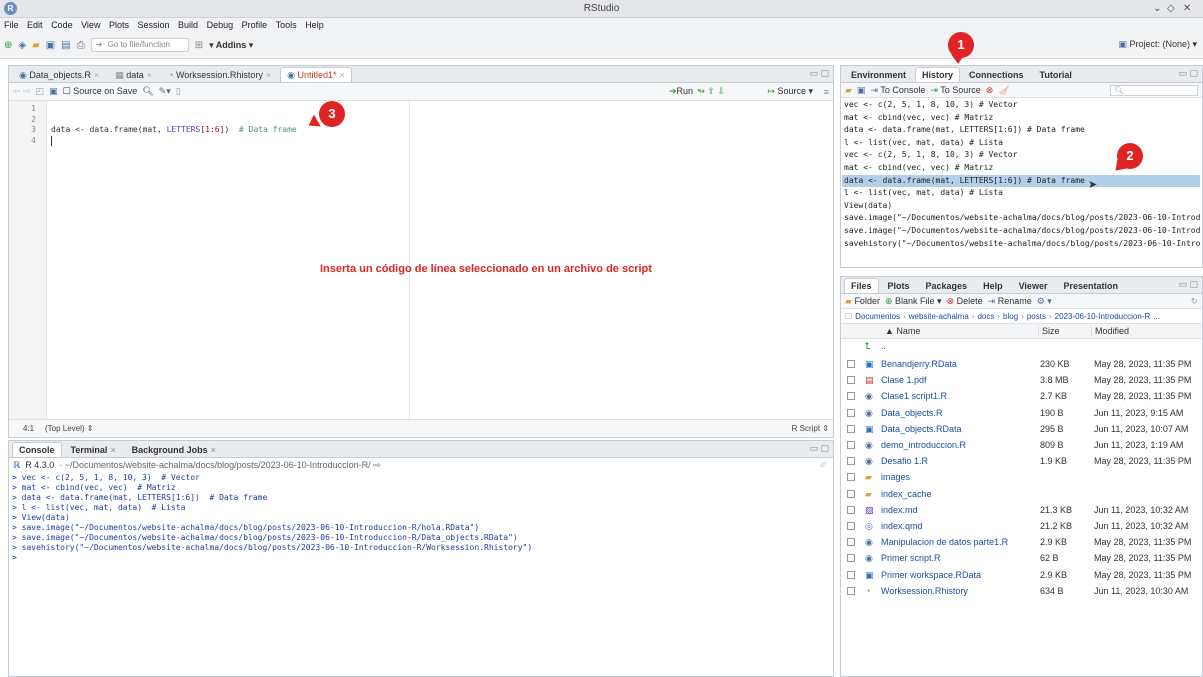  I want to click on file-name: images, so click(895, 477).